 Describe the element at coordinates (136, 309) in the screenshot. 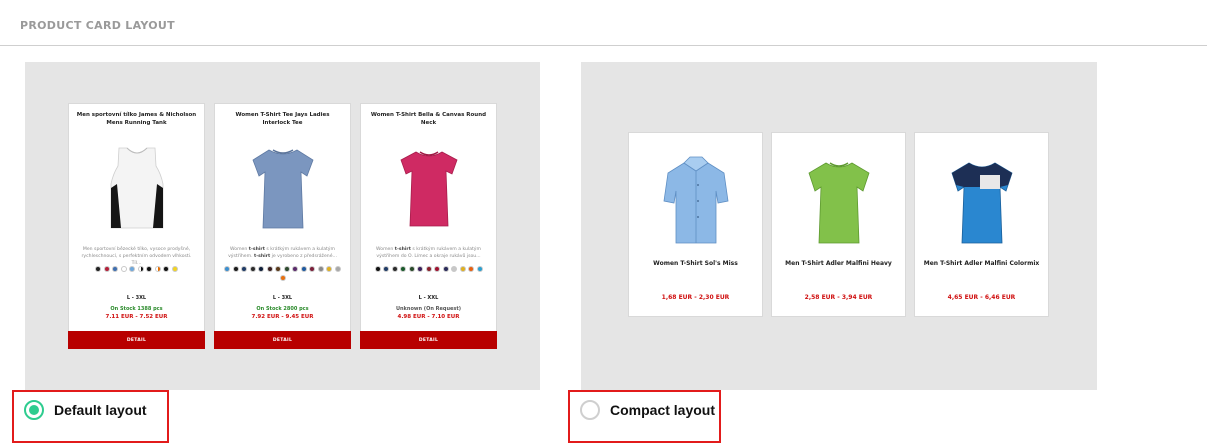

I see `stock-status: On Stock 1388 pcs` at that location.